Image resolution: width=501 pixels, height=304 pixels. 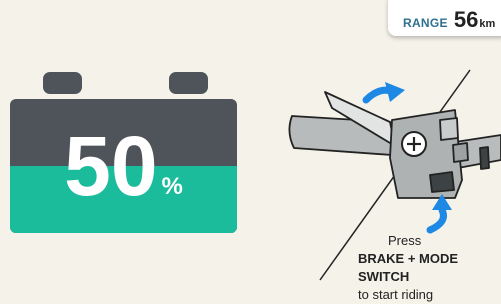 I want to click on range-display: RANGE 56 km, so click(x=444, y=18).